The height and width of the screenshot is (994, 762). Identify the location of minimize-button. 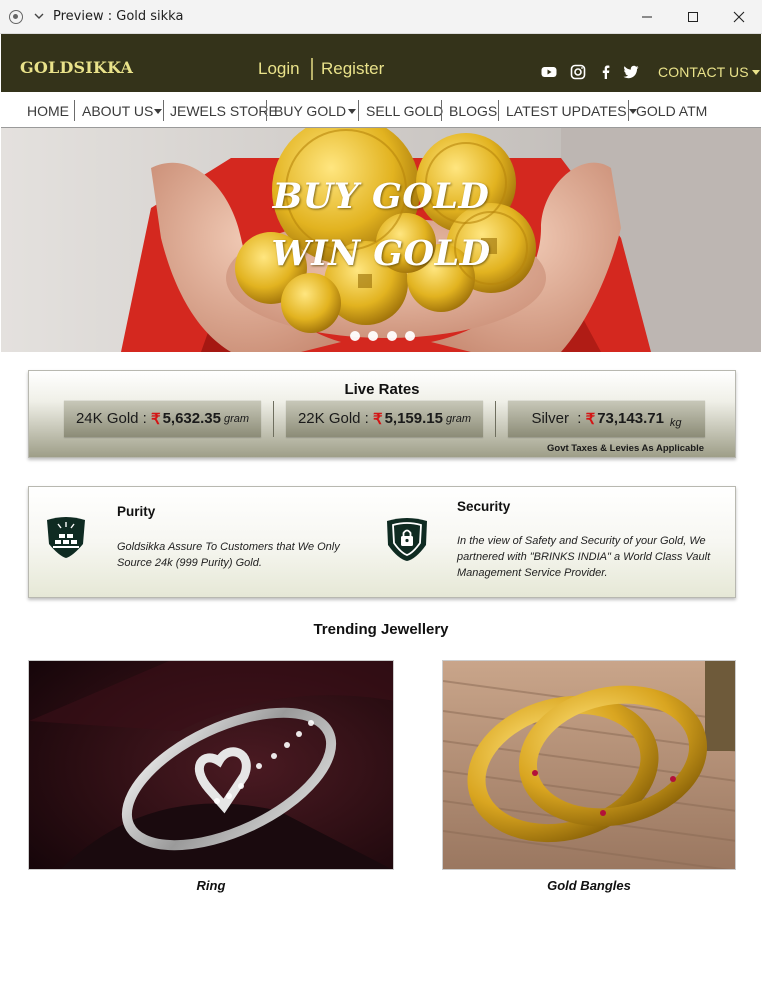
(647, 17).